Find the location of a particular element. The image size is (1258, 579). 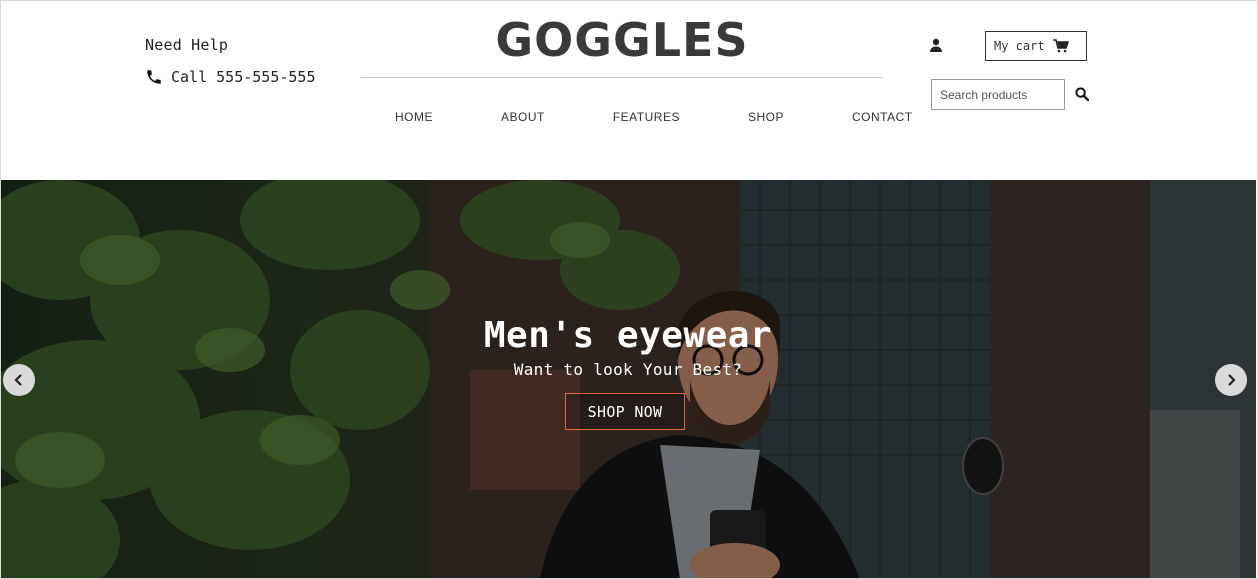

search-icon is located at coordinates (1082, 94).